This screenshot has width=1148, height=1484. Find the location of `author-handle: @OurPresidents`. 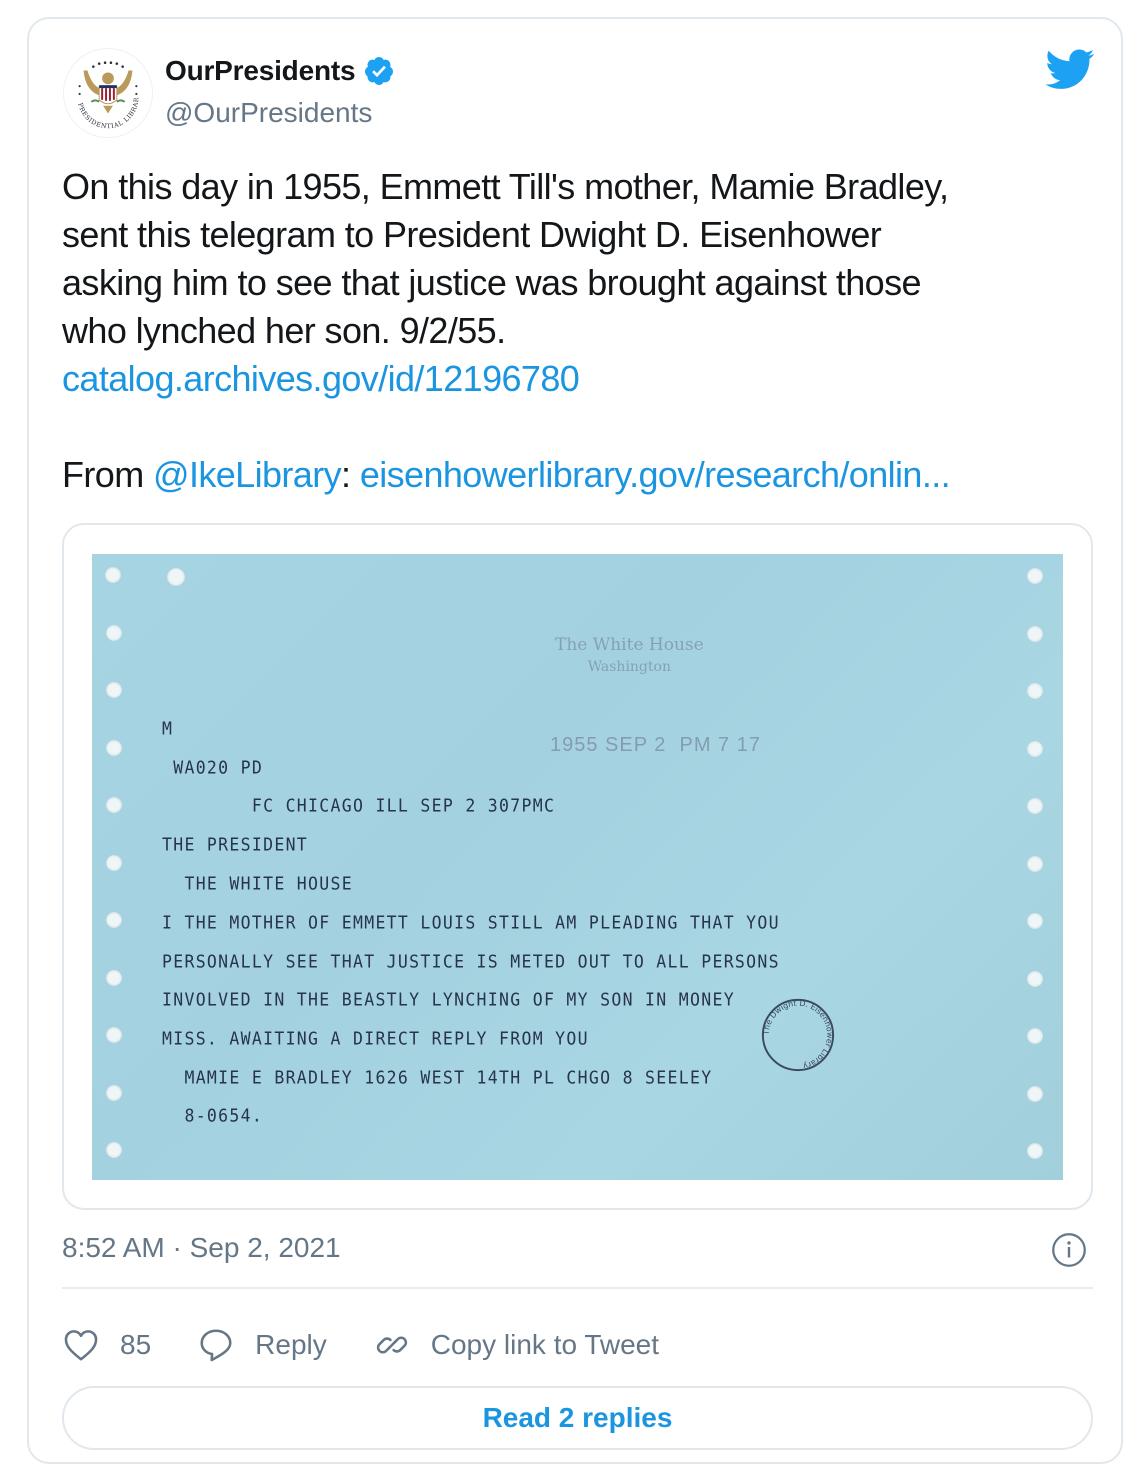

author-handle: @OurPresidents is located at coordinates (268, 113).